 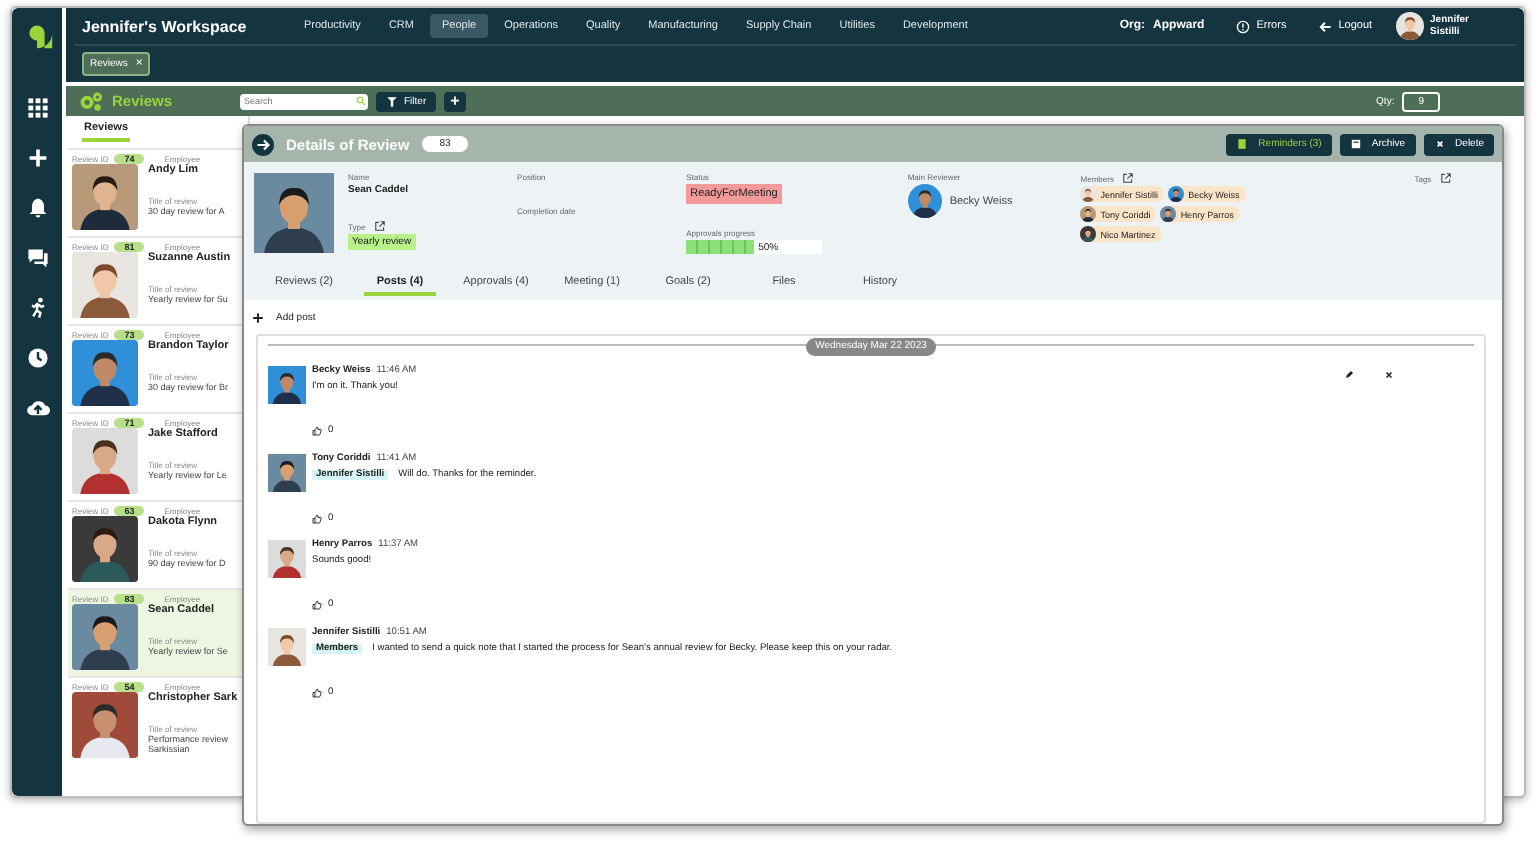 What do you see at coordinates (361, 101) in the screenshot?
I see `search-icon` at bounding box center [361, 101].